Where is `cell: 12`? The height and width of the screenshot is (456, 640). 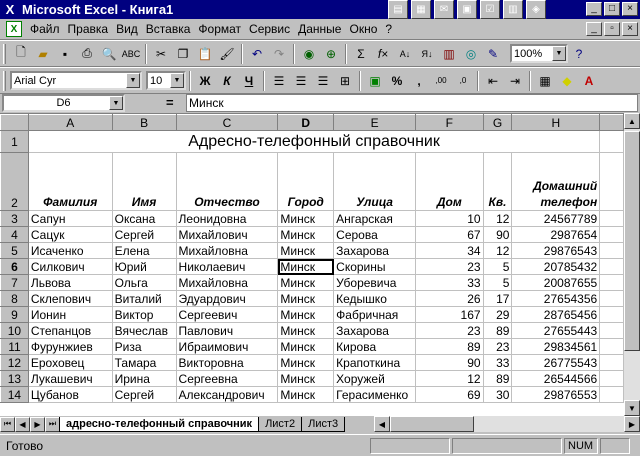
cell: 12 is located at coordinates (497, 250).